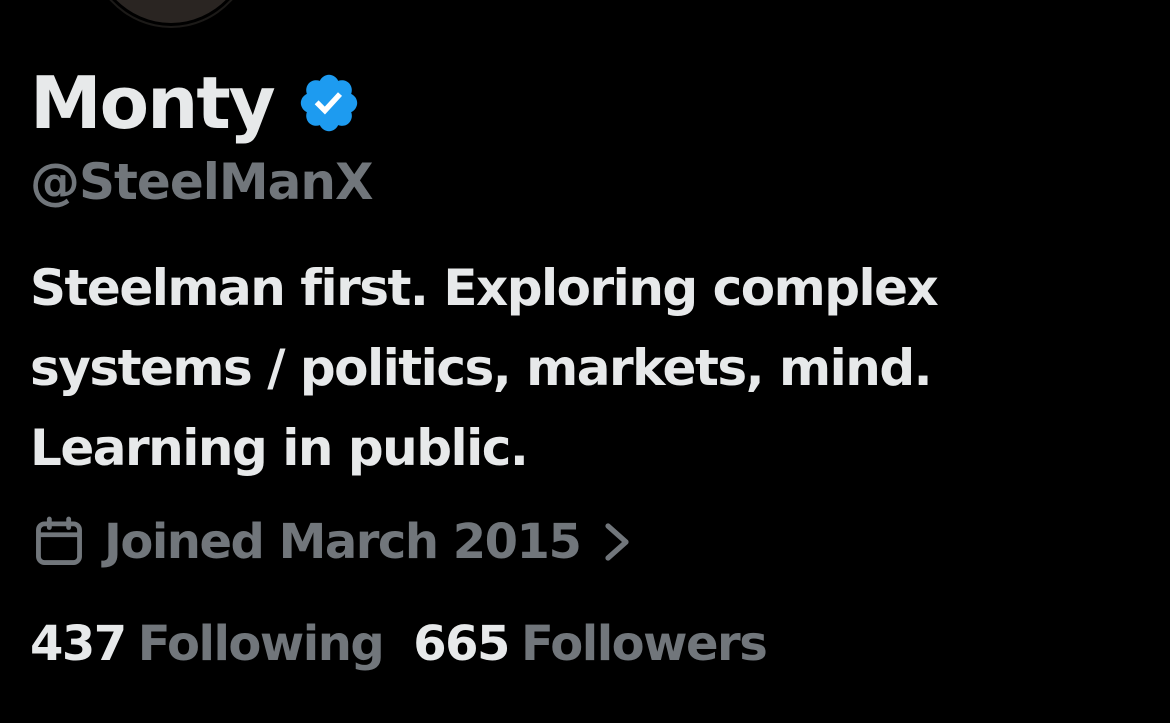  I want to click on verified-badge-icon, so click(329, 103).